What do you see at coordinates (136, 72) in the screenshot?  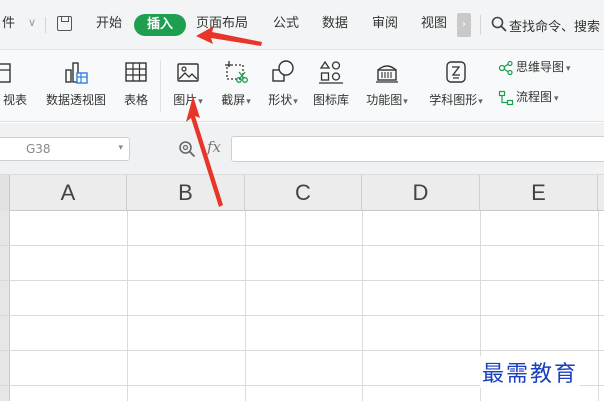 I see `table-icon` at bounding box center [136, 72].